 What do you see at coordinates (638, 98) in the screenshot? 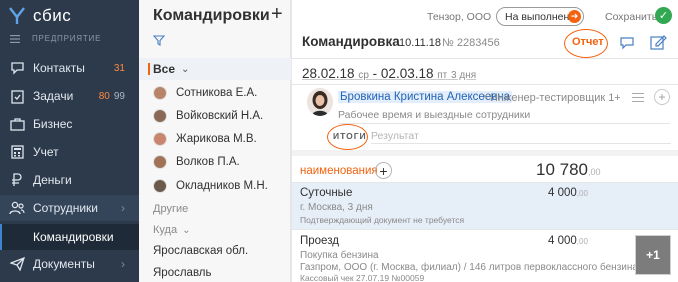
I see `list-lines-icon` at bounding box center [638, 98].